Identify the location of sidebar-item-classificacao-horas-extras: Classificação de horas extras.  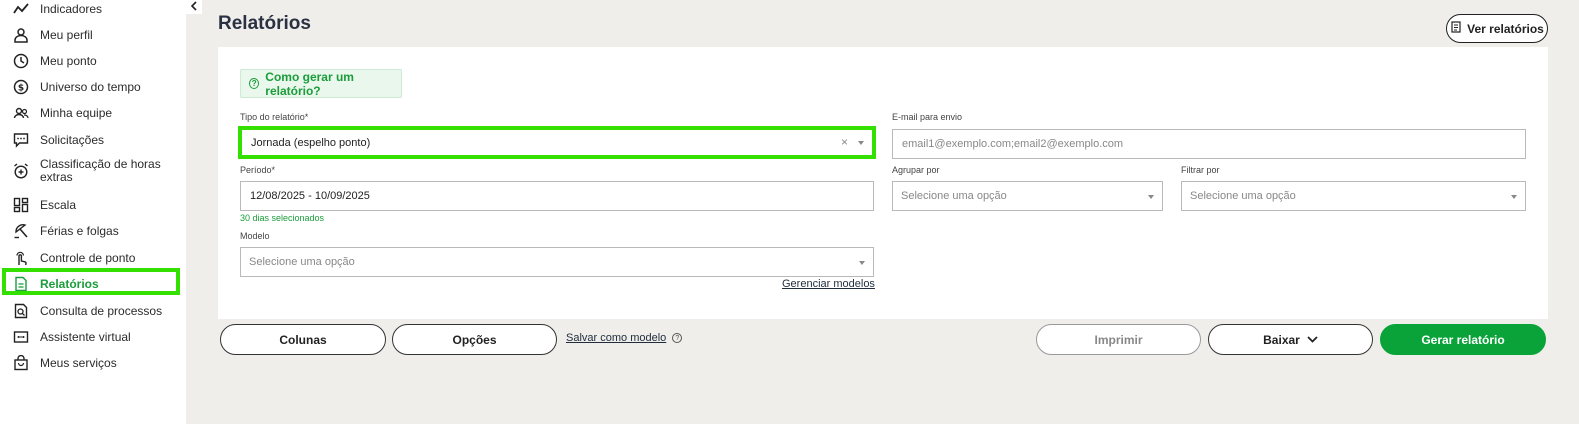
(96, 171).